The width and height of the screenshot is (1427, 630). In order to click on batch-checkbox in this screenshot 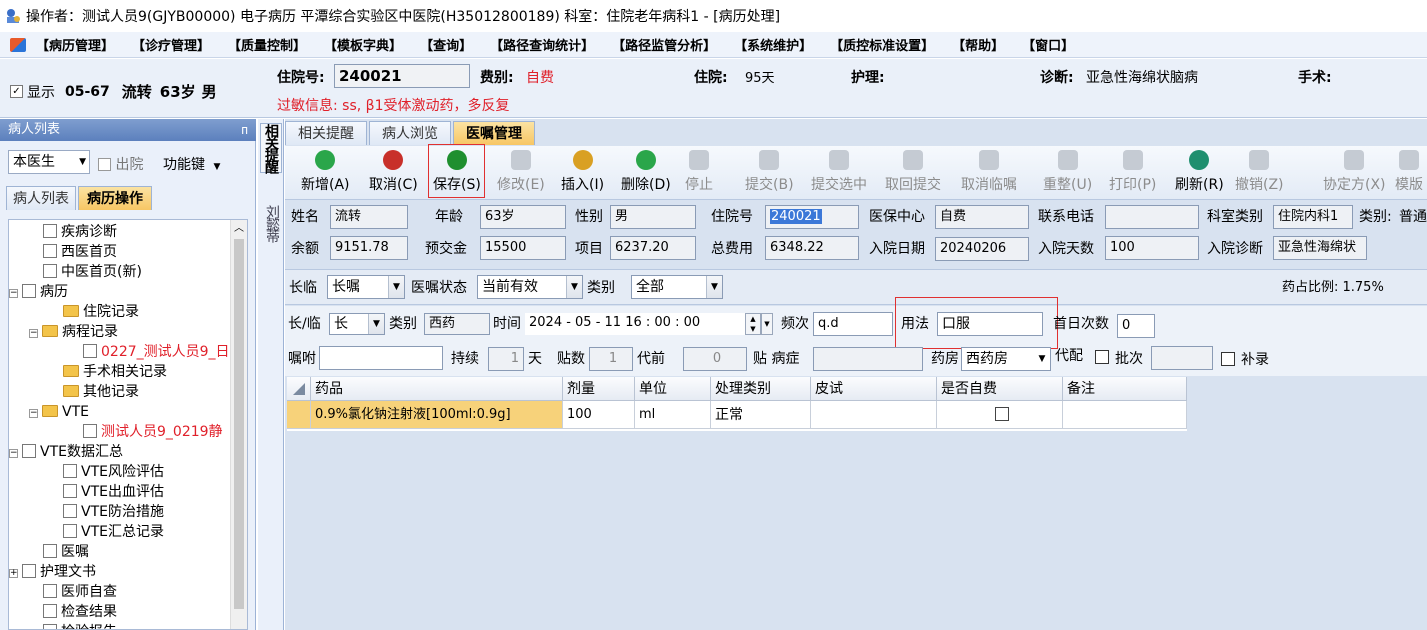, I will do `click(1102, 358)`.